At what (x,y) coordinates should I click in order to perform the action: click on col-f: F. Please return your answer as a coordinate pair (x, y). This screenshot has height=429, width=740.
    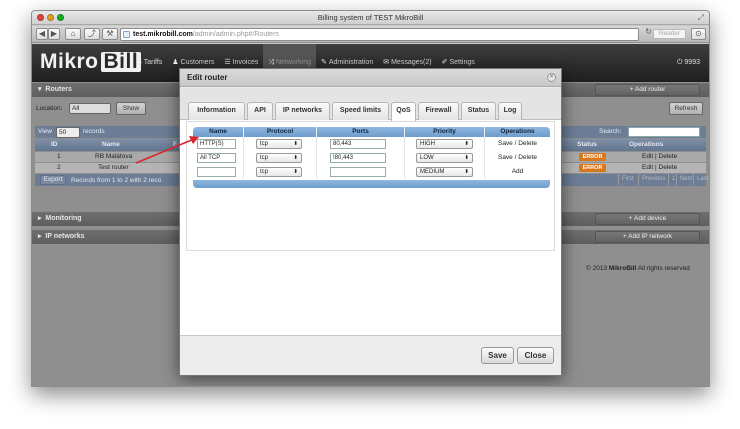
    Looking at the image, I should click on (175, 144).